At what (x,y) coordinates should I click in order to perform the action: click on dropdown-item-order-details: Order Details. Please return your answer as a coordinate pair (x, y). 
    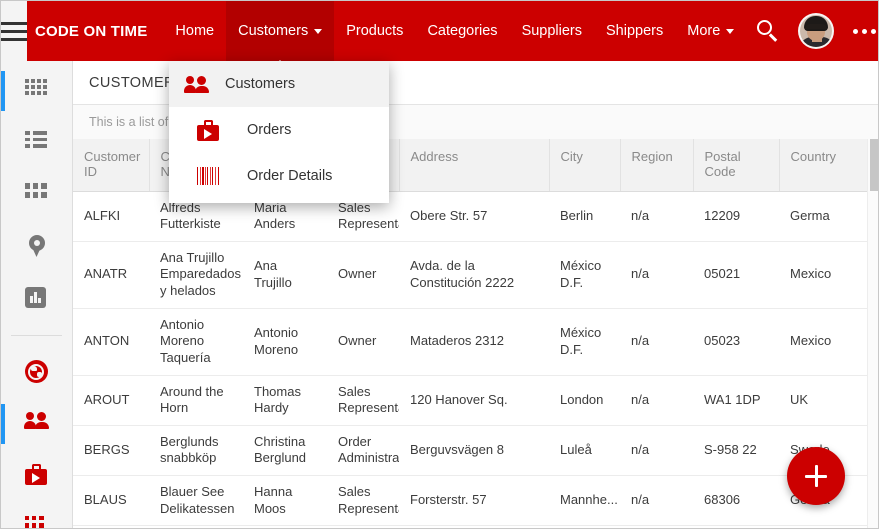
    Looking at the image, I should click on (279, 176).